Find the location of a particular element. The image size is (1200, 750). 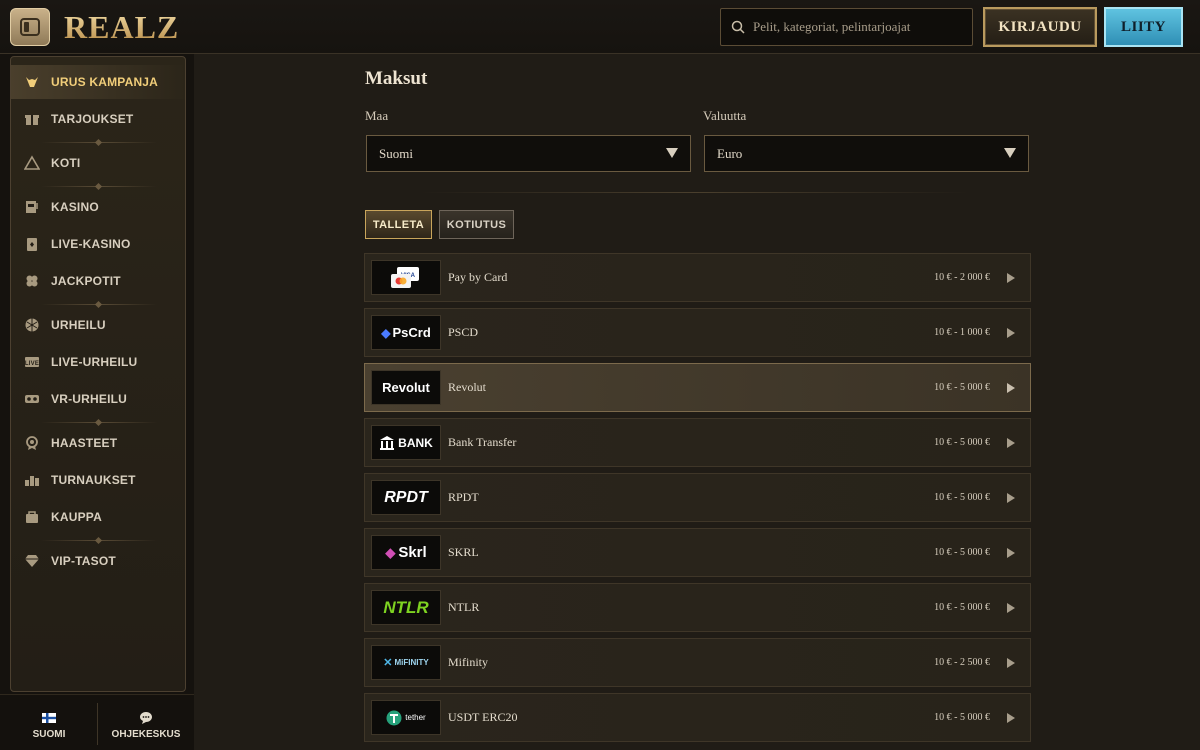

sidebar-item-label: URHEILU is located at coordinates (78, 325).